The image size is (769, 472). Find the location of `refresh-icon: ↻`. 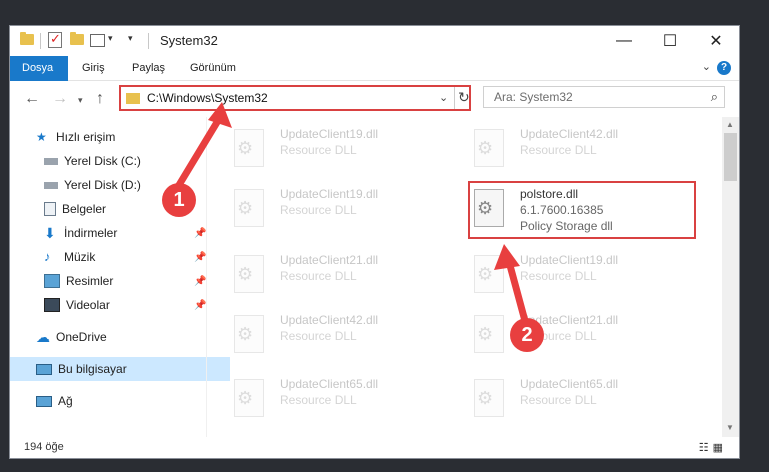

refresh-icon: ↻ is located at coordinates (464, 97).